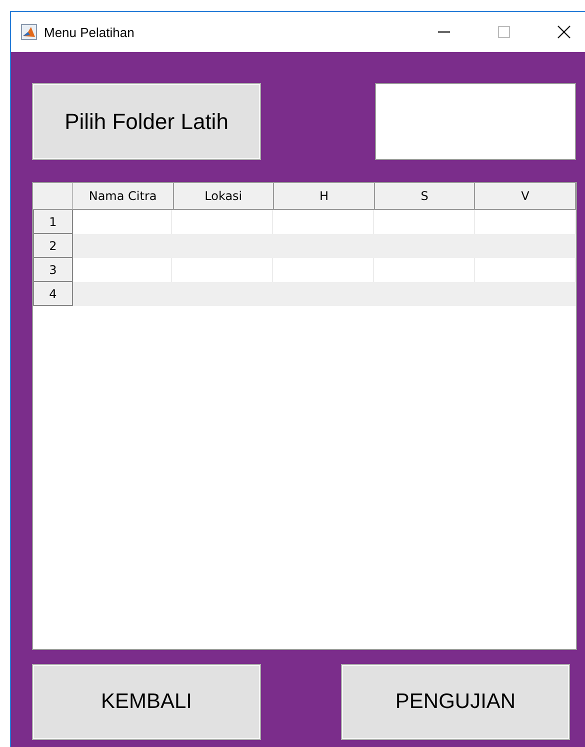  Describe the element at coordinates (304, 294) in the screenshot. I see `table-row: 4` at that location.